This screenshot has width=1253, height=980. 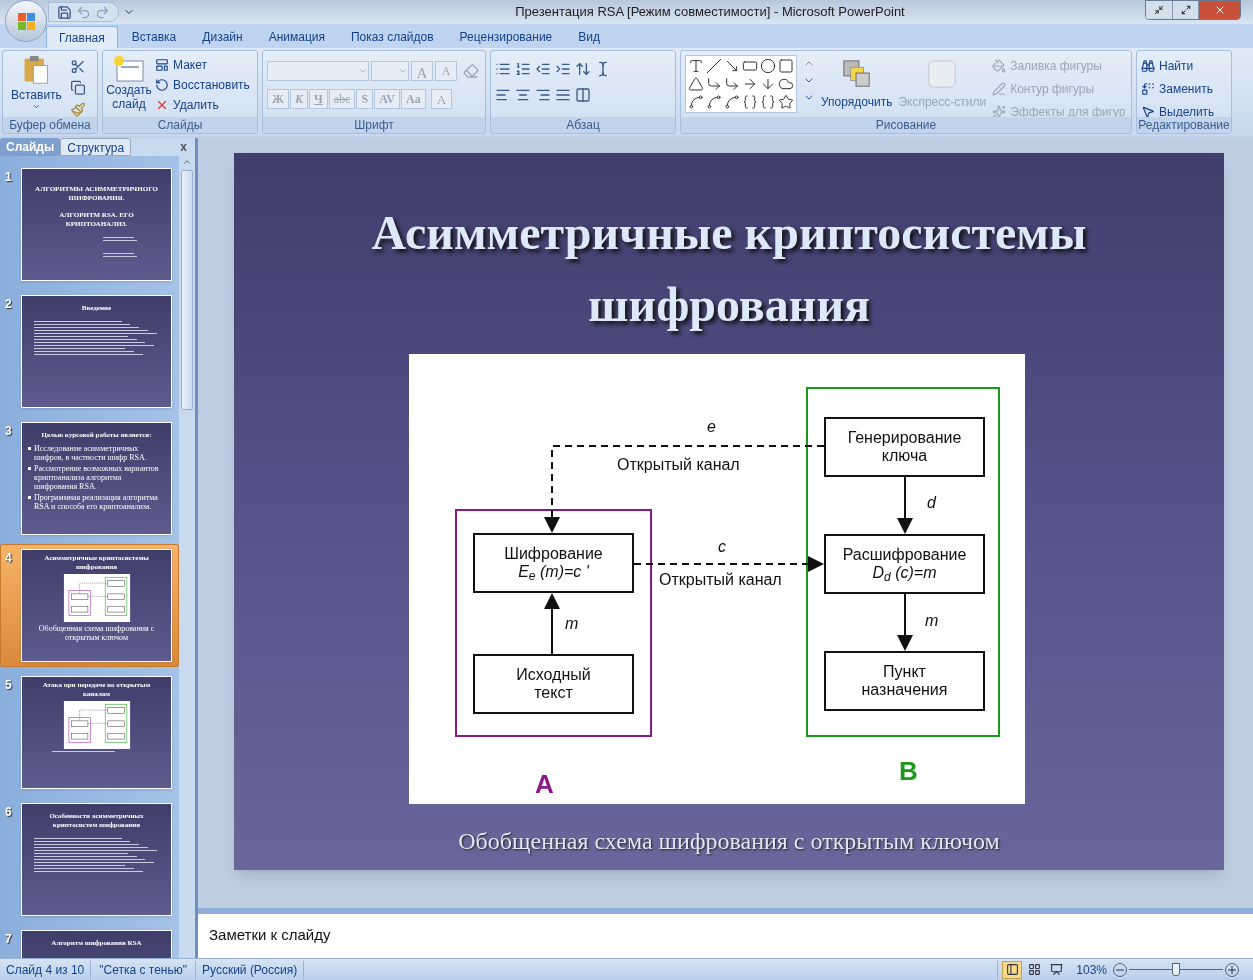 I want to click on notes-field: Заметки к слайду, so click(x=725, y=935).